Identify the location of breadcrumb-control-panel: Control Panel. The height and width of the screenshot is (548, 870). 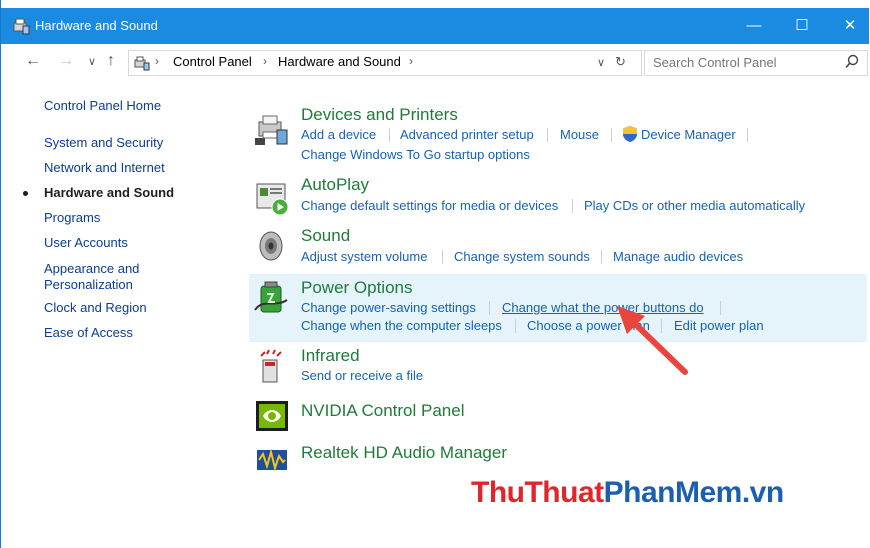
(212, 61).